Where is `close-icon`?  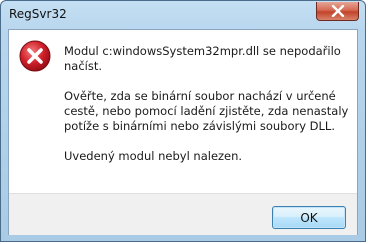
close-icon is located at coordinates (338, 11).